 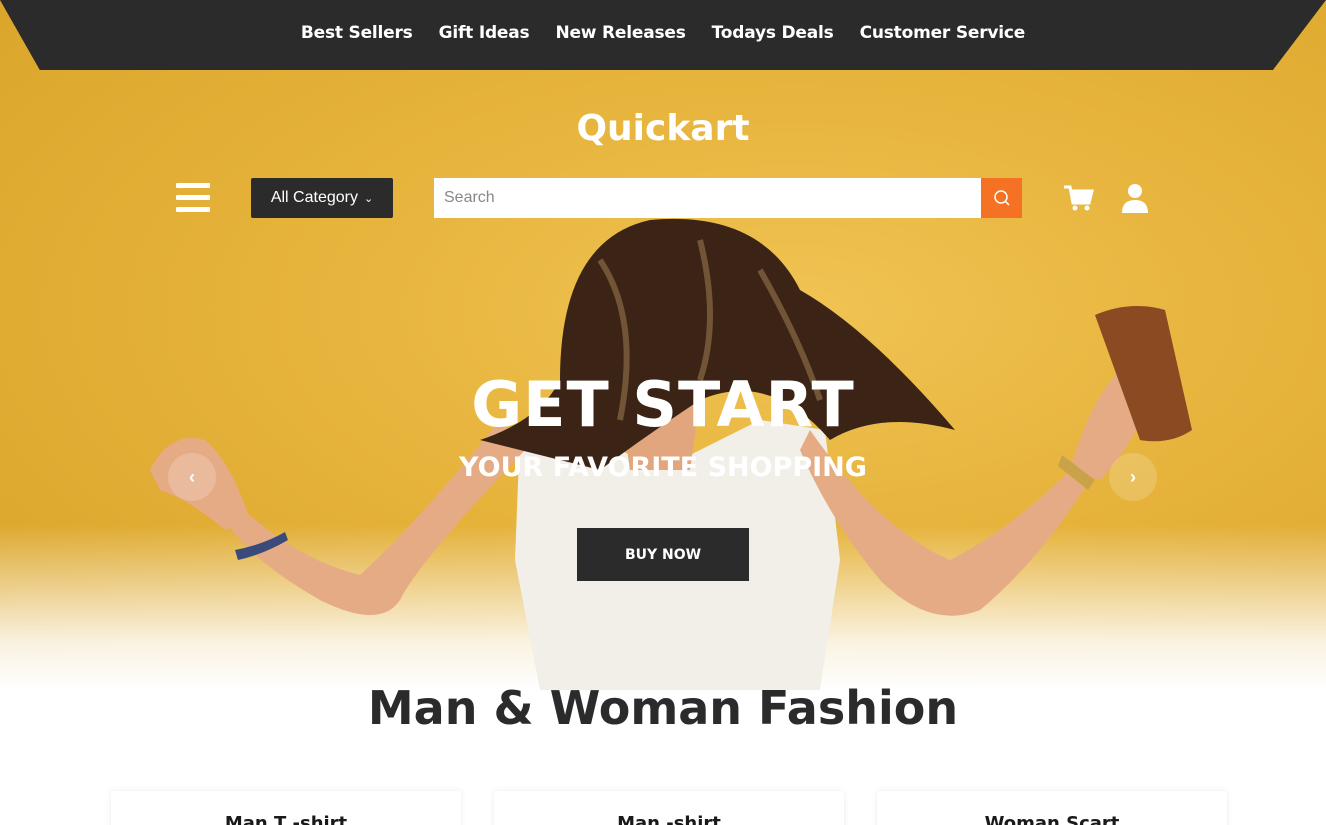 I want to click on product-card: Man T -shirt, so click(x=286, y=808).